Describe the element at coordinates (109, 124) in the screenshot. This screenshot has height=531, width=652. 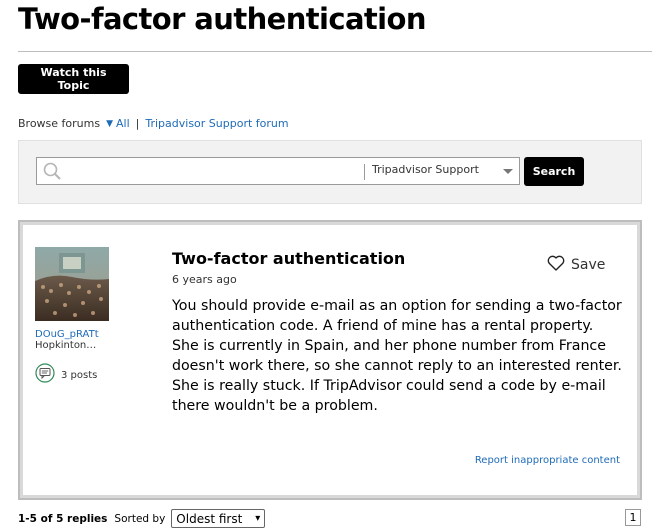
I see `caret-down-icon: ▼` at that location.